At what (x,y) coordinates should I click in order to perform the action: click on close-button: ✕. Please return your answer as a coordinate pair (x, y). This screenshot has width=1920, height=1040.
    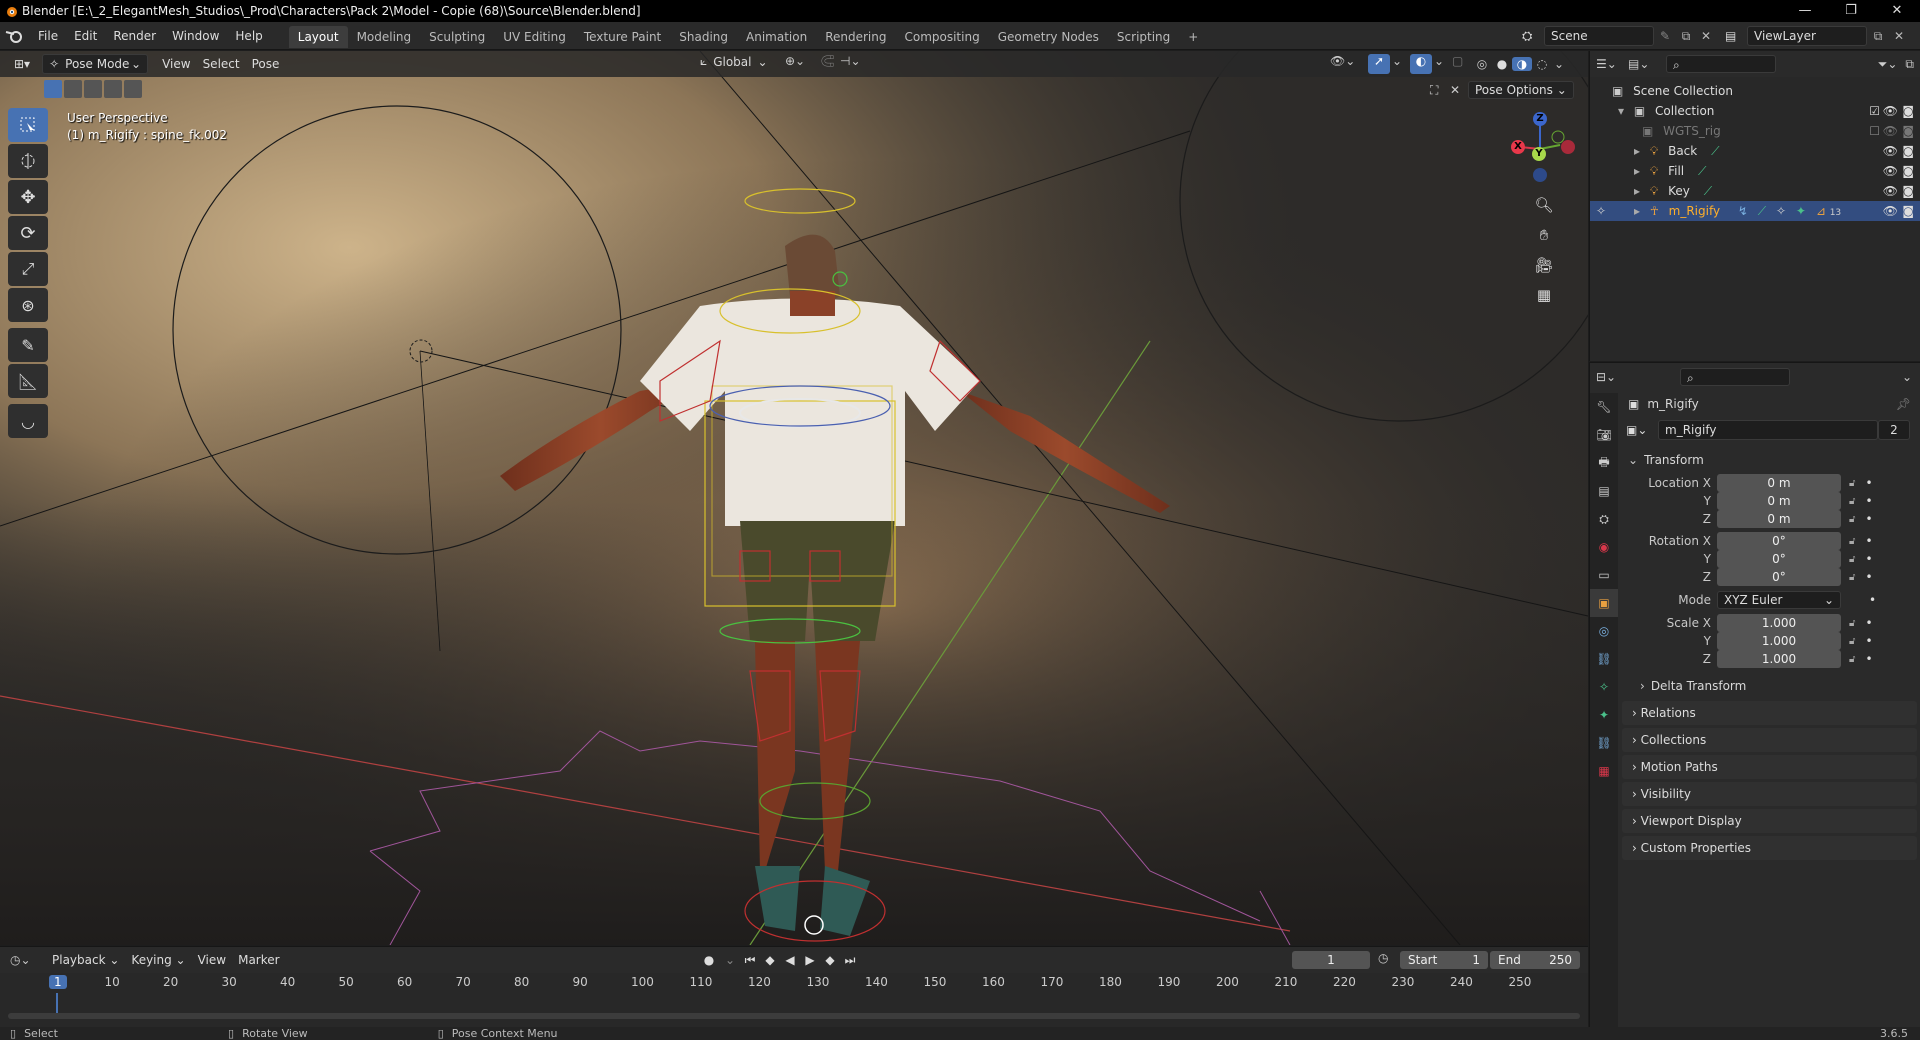
    Looking at the image, I should click on (1897, 11).